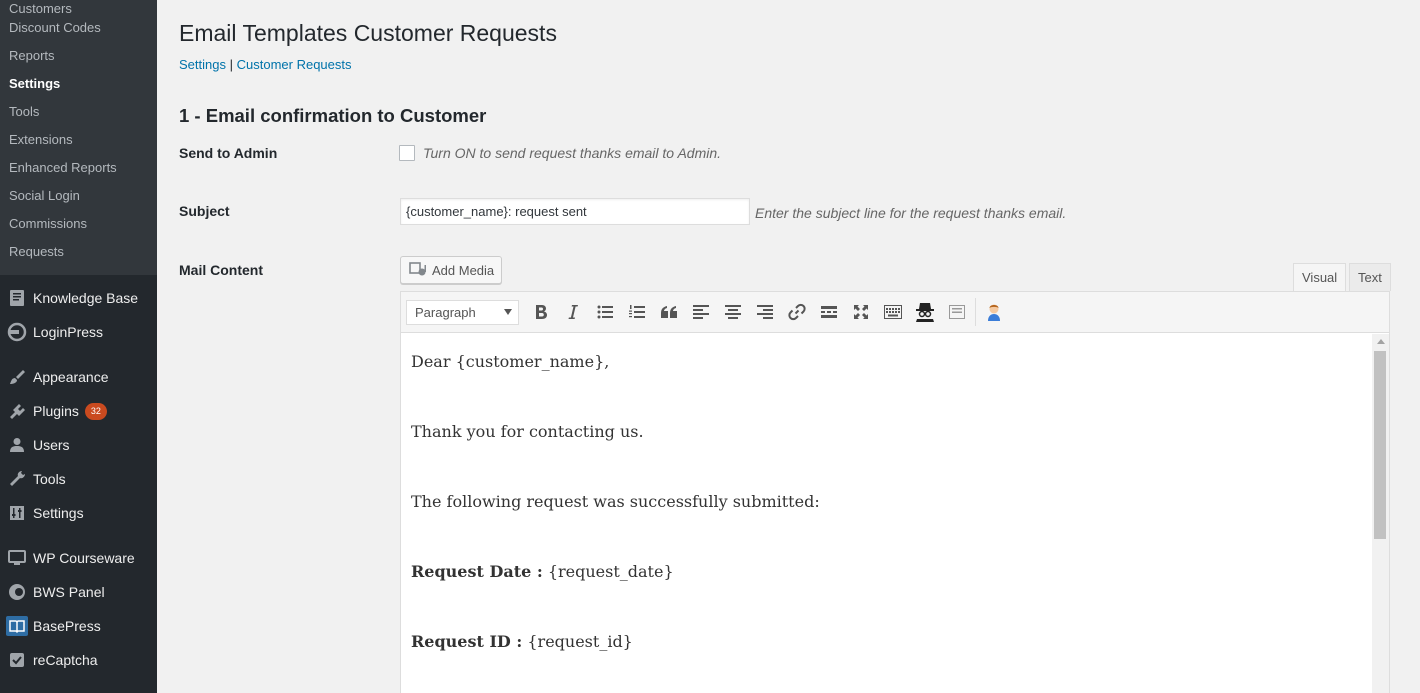  I want to click on toolbar-toggle-button, so click(893, 312).